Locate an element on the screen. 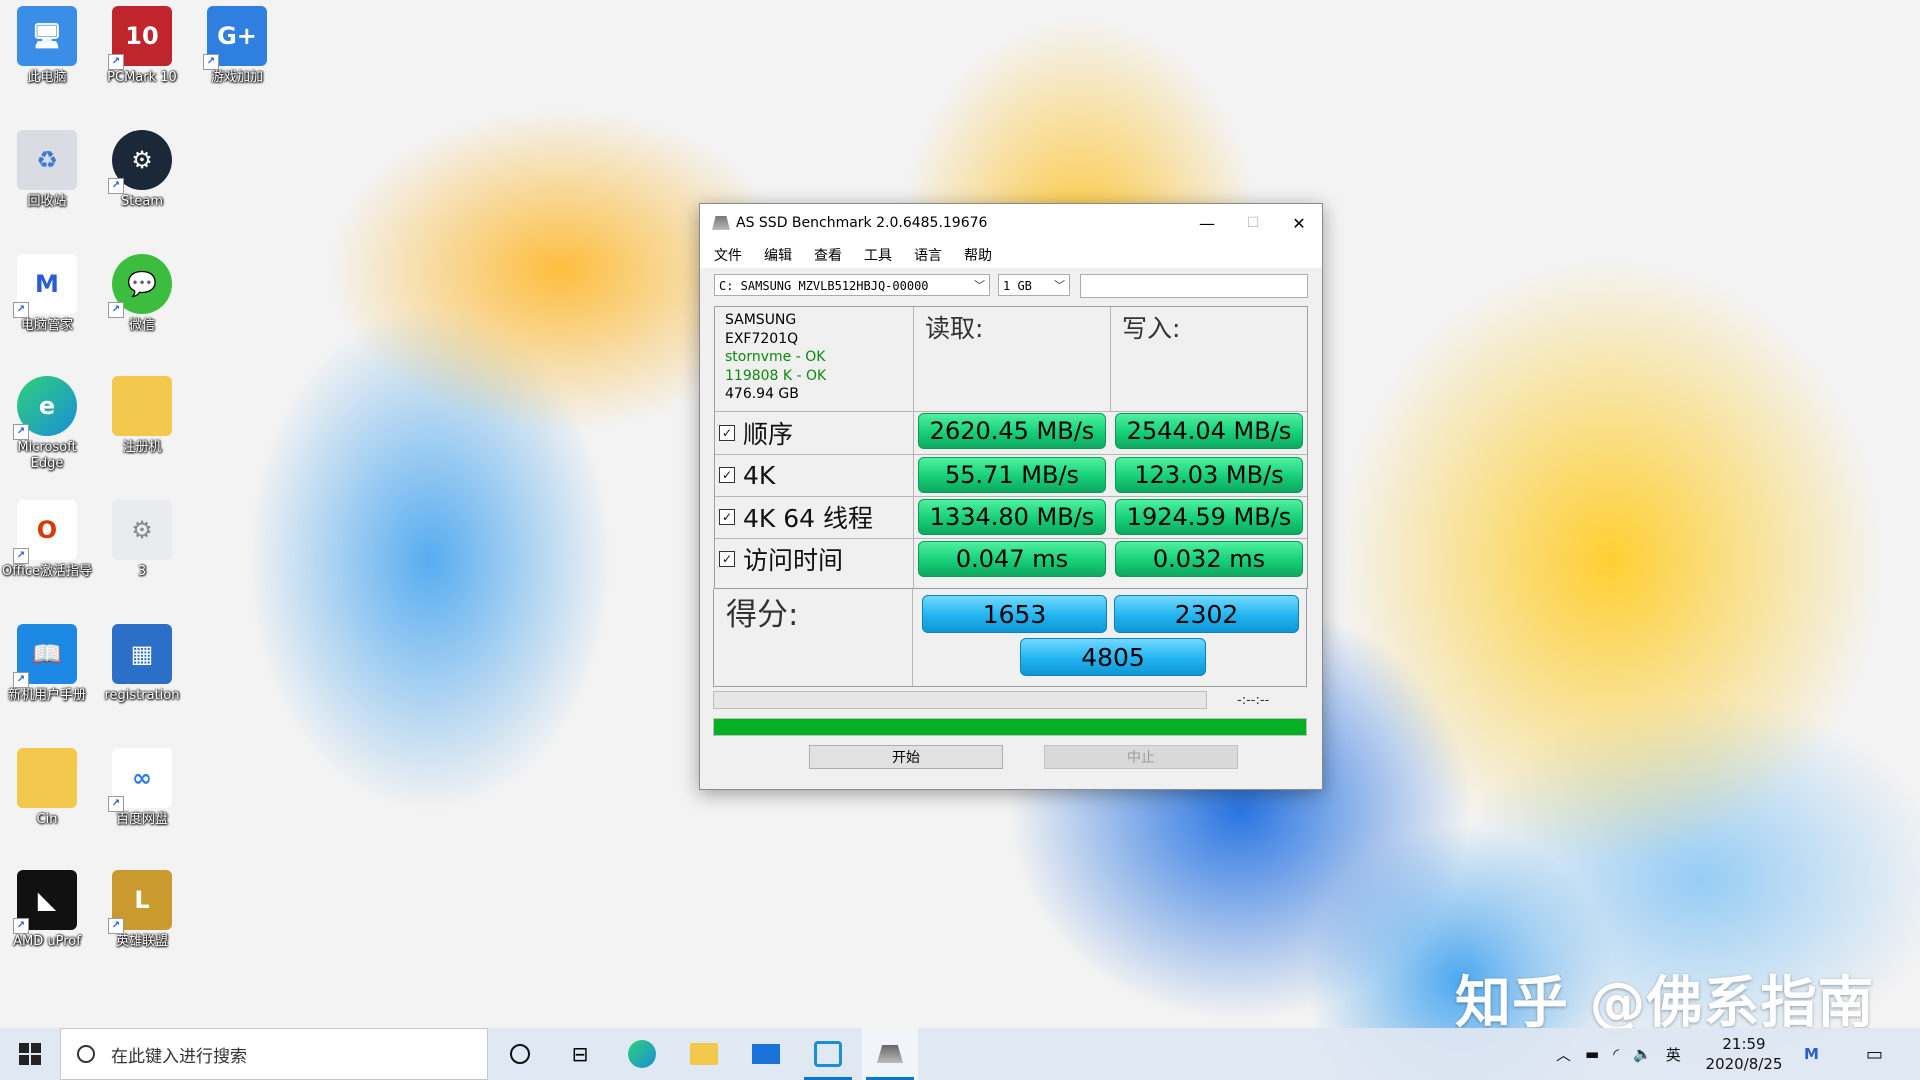  taskbar-app-pc-manager is located at coordinates (828, 1054).